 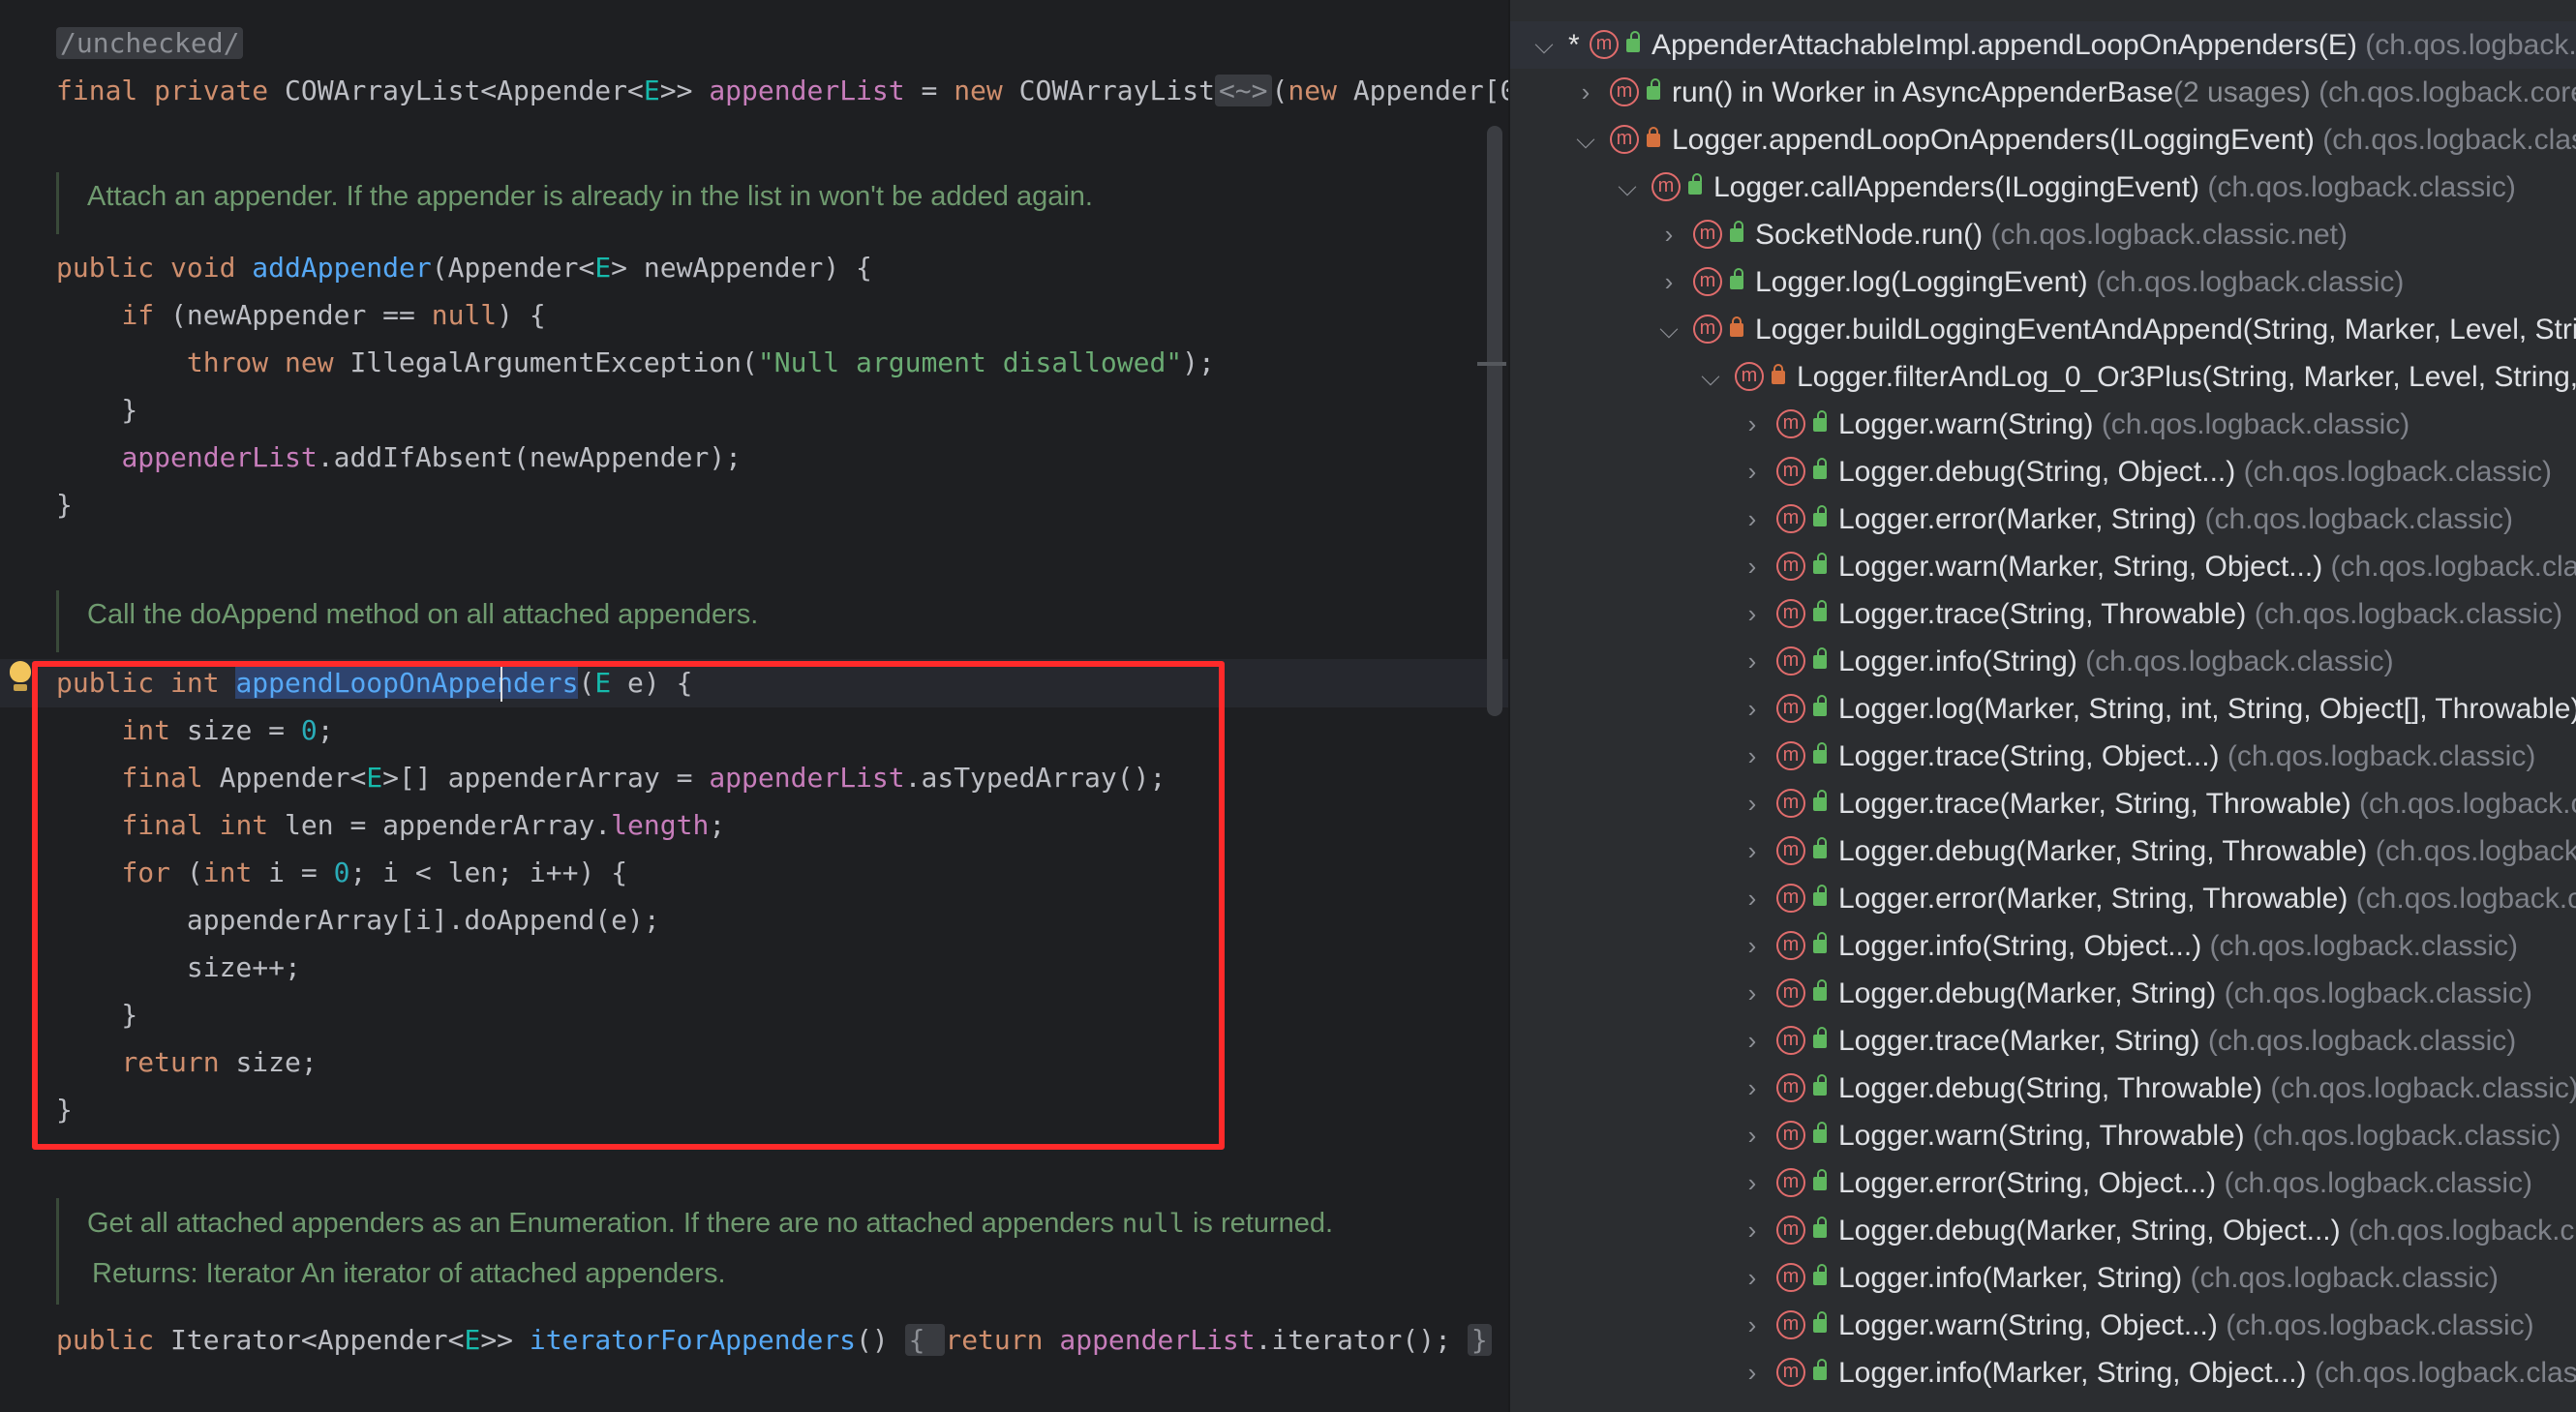 What do you see at coordinates (1479, 1340) in the screenshot?
I see `code-token: }` at bounding box center [1479, 1340].